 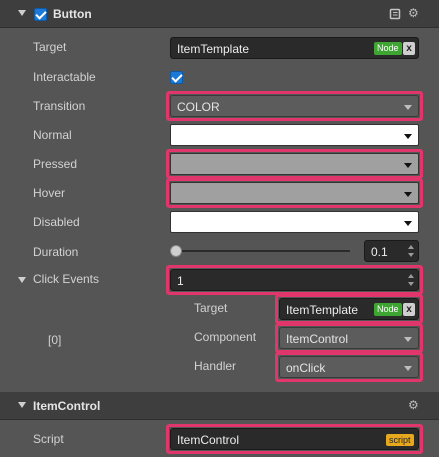 What do you see at coordinates (322, 310) in the screenshot?
I see `event-target-node-value: ItemTemplate` at bounding box center [322, 310].